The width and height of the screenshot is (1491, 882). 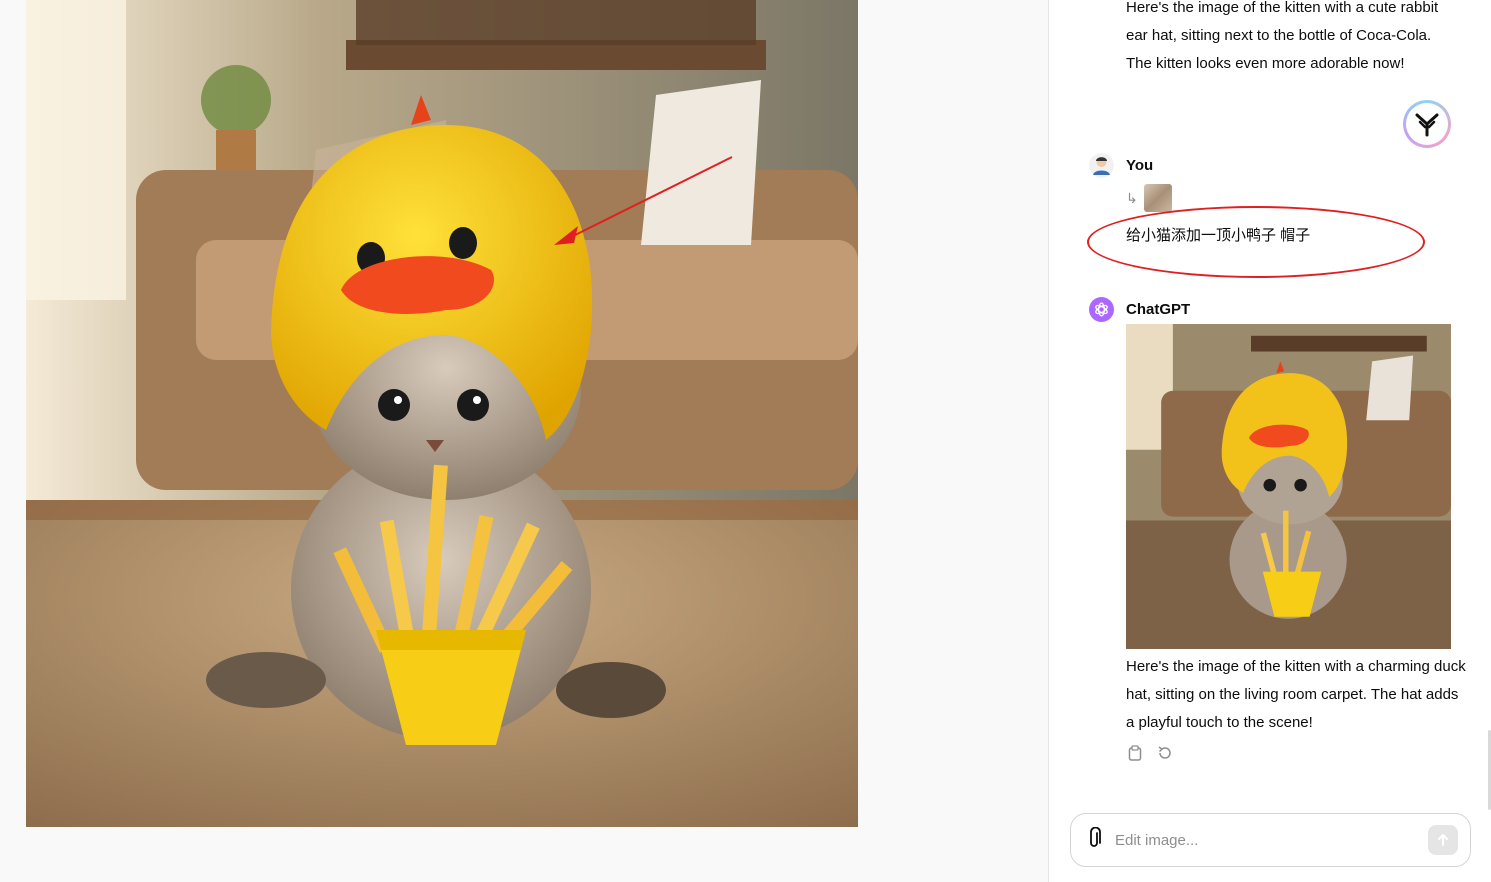 I want to click on edit-image-composer, so click(x=1270, y=840).